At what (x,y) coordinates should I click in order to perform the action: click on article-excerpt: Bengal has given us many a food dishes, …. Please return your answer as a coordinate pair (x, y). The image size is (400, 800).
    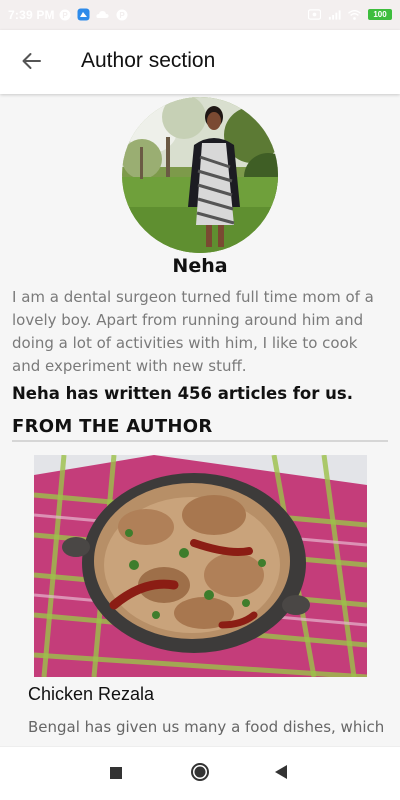
    Looking at the image, I should click on (206, 727).